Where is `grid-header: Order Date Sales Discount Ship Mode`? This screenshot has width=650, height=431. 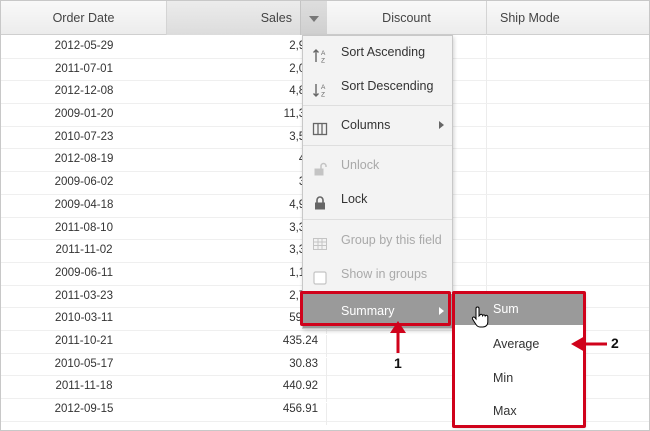
grid-header: Order Date Sales Discount Ship Mode is located at coordinates (325, 18).